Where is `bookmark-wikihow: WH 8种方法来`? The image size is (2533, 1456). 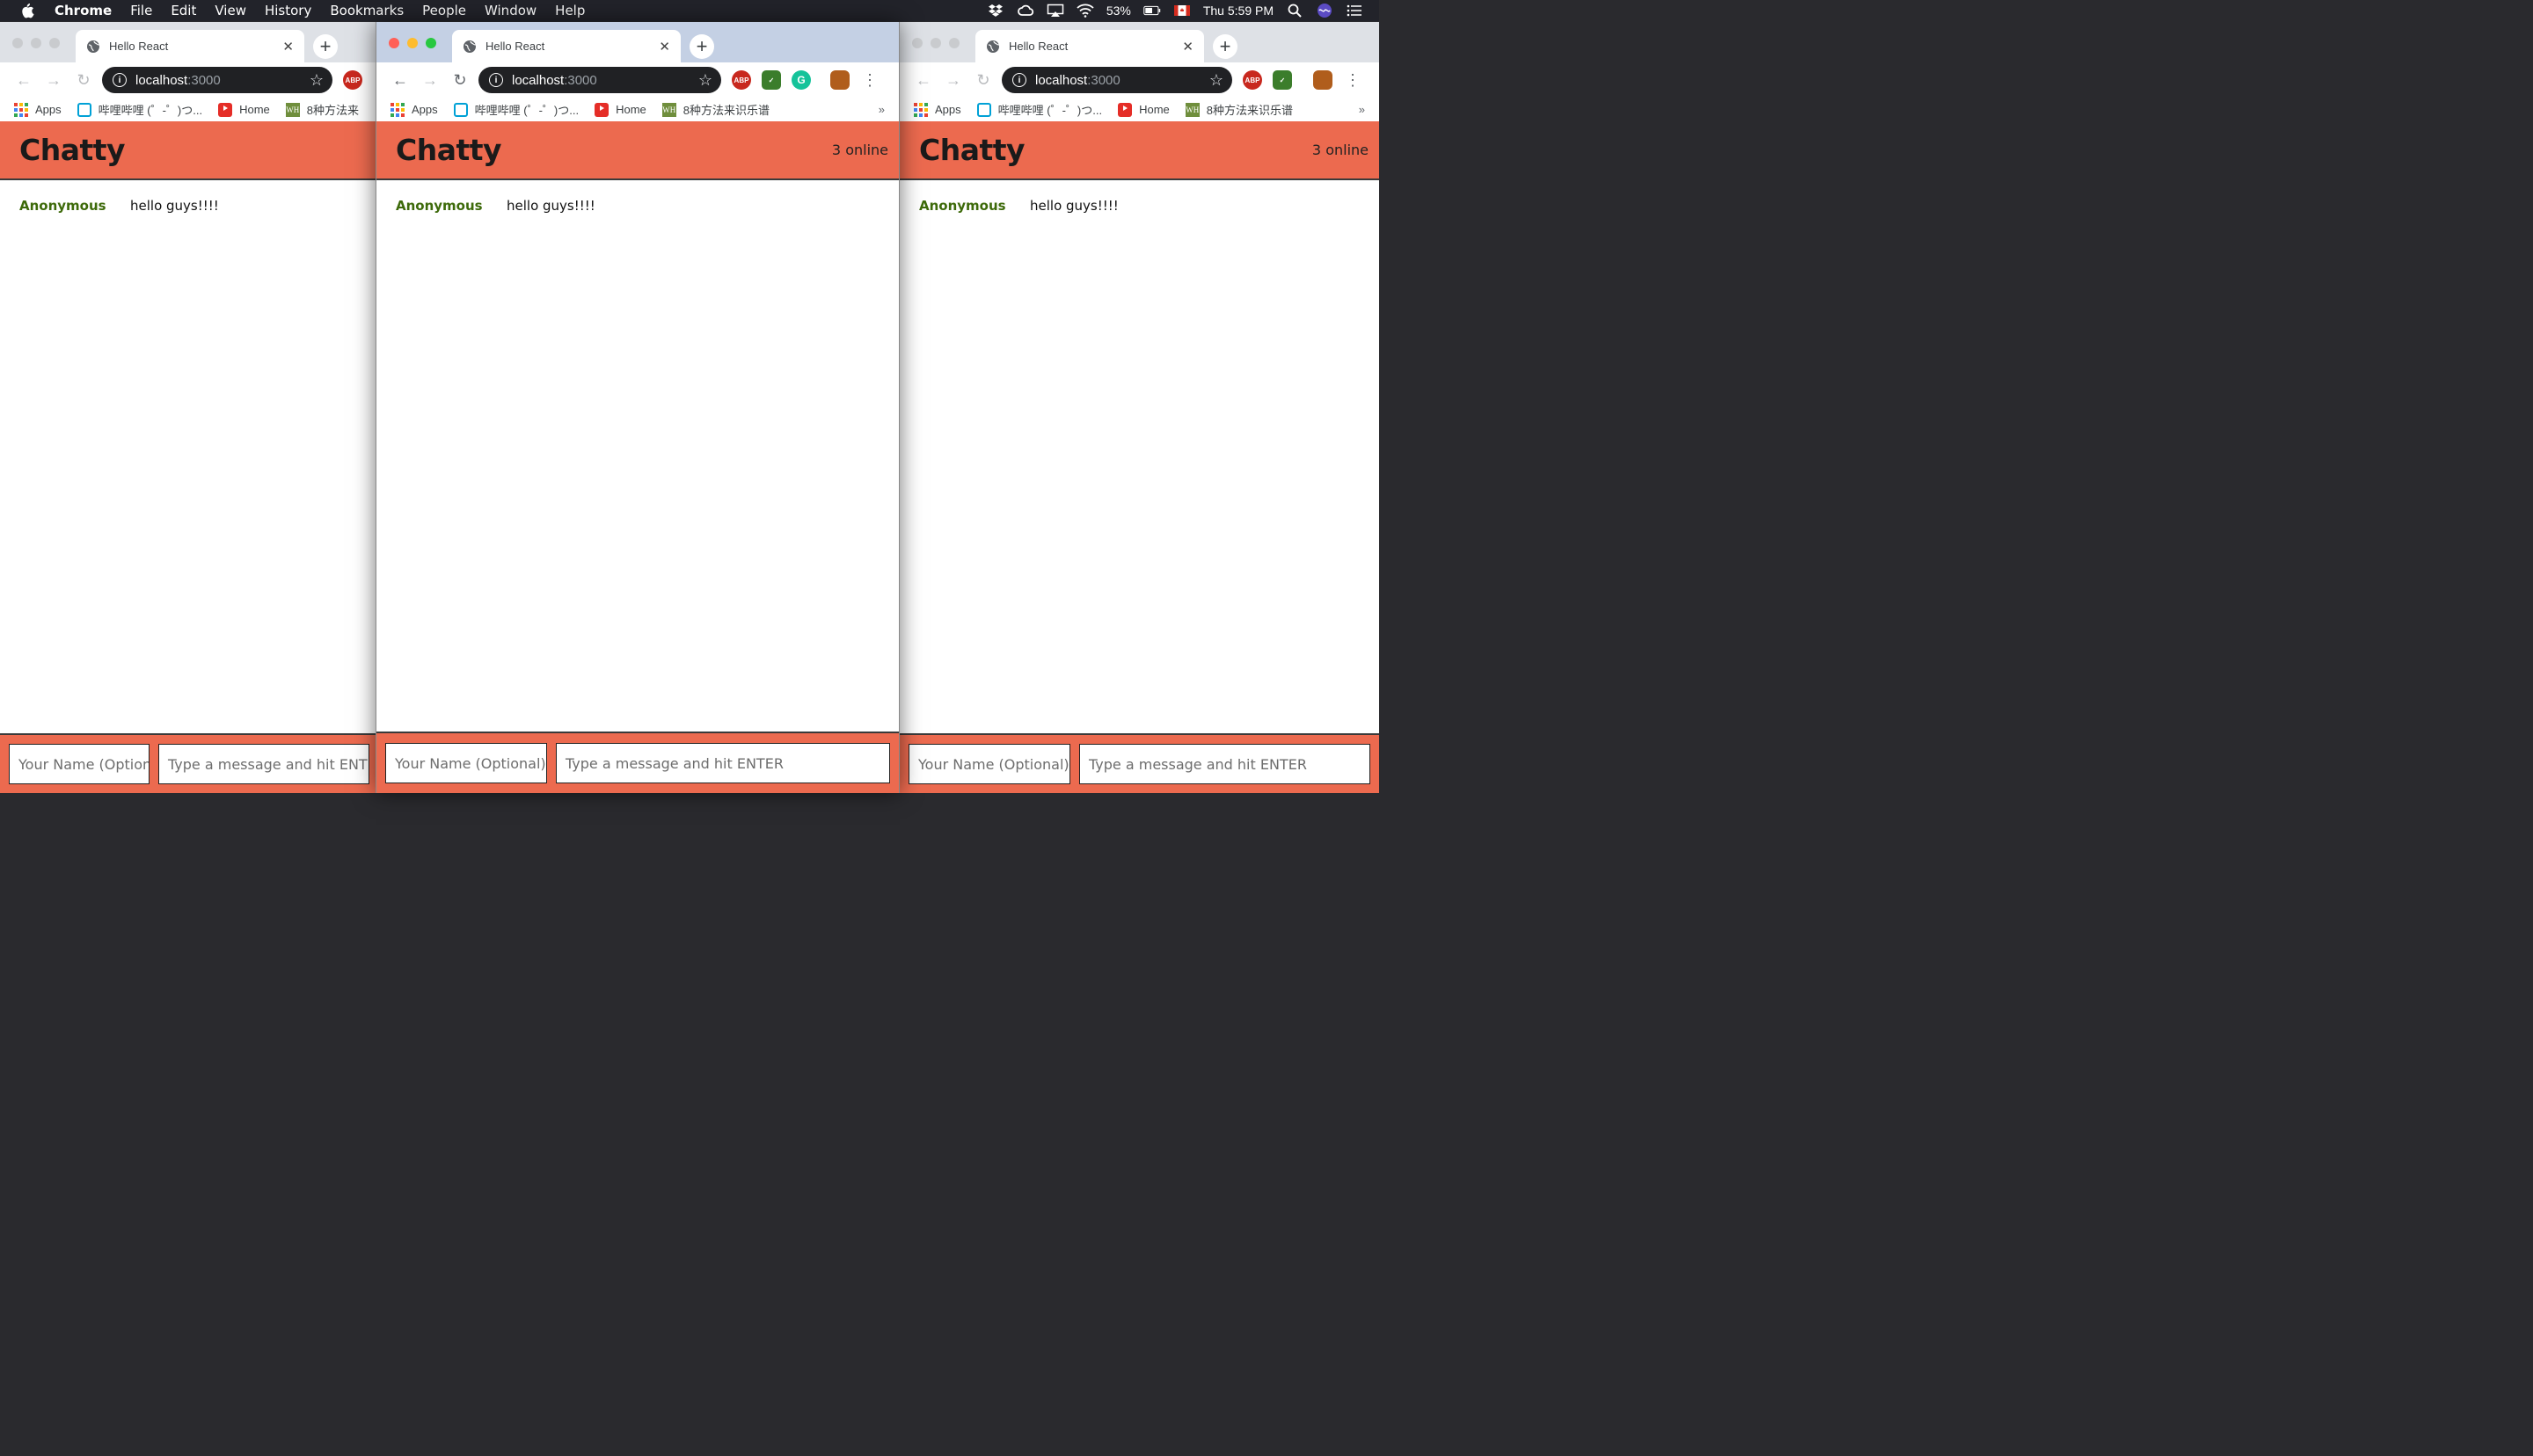
bookmark-wikihow: WH 8种方法来 is located at coordinates (322, 109).